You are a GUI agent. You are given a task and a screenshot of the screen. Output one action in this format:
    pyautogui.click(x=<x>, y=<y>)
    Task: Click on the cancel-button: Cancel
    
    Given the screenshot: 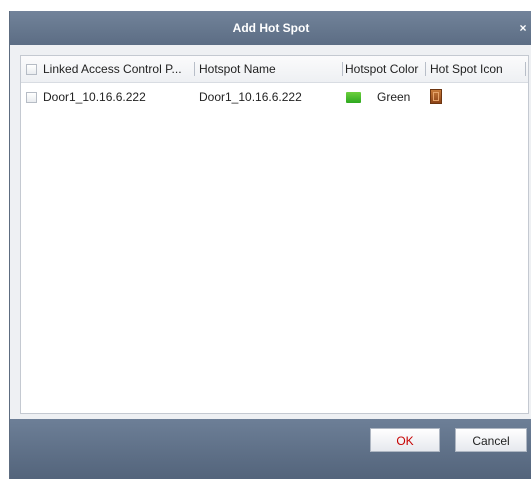 What is the action you would take?
    pyautogui.click(x=491, y=440)
    